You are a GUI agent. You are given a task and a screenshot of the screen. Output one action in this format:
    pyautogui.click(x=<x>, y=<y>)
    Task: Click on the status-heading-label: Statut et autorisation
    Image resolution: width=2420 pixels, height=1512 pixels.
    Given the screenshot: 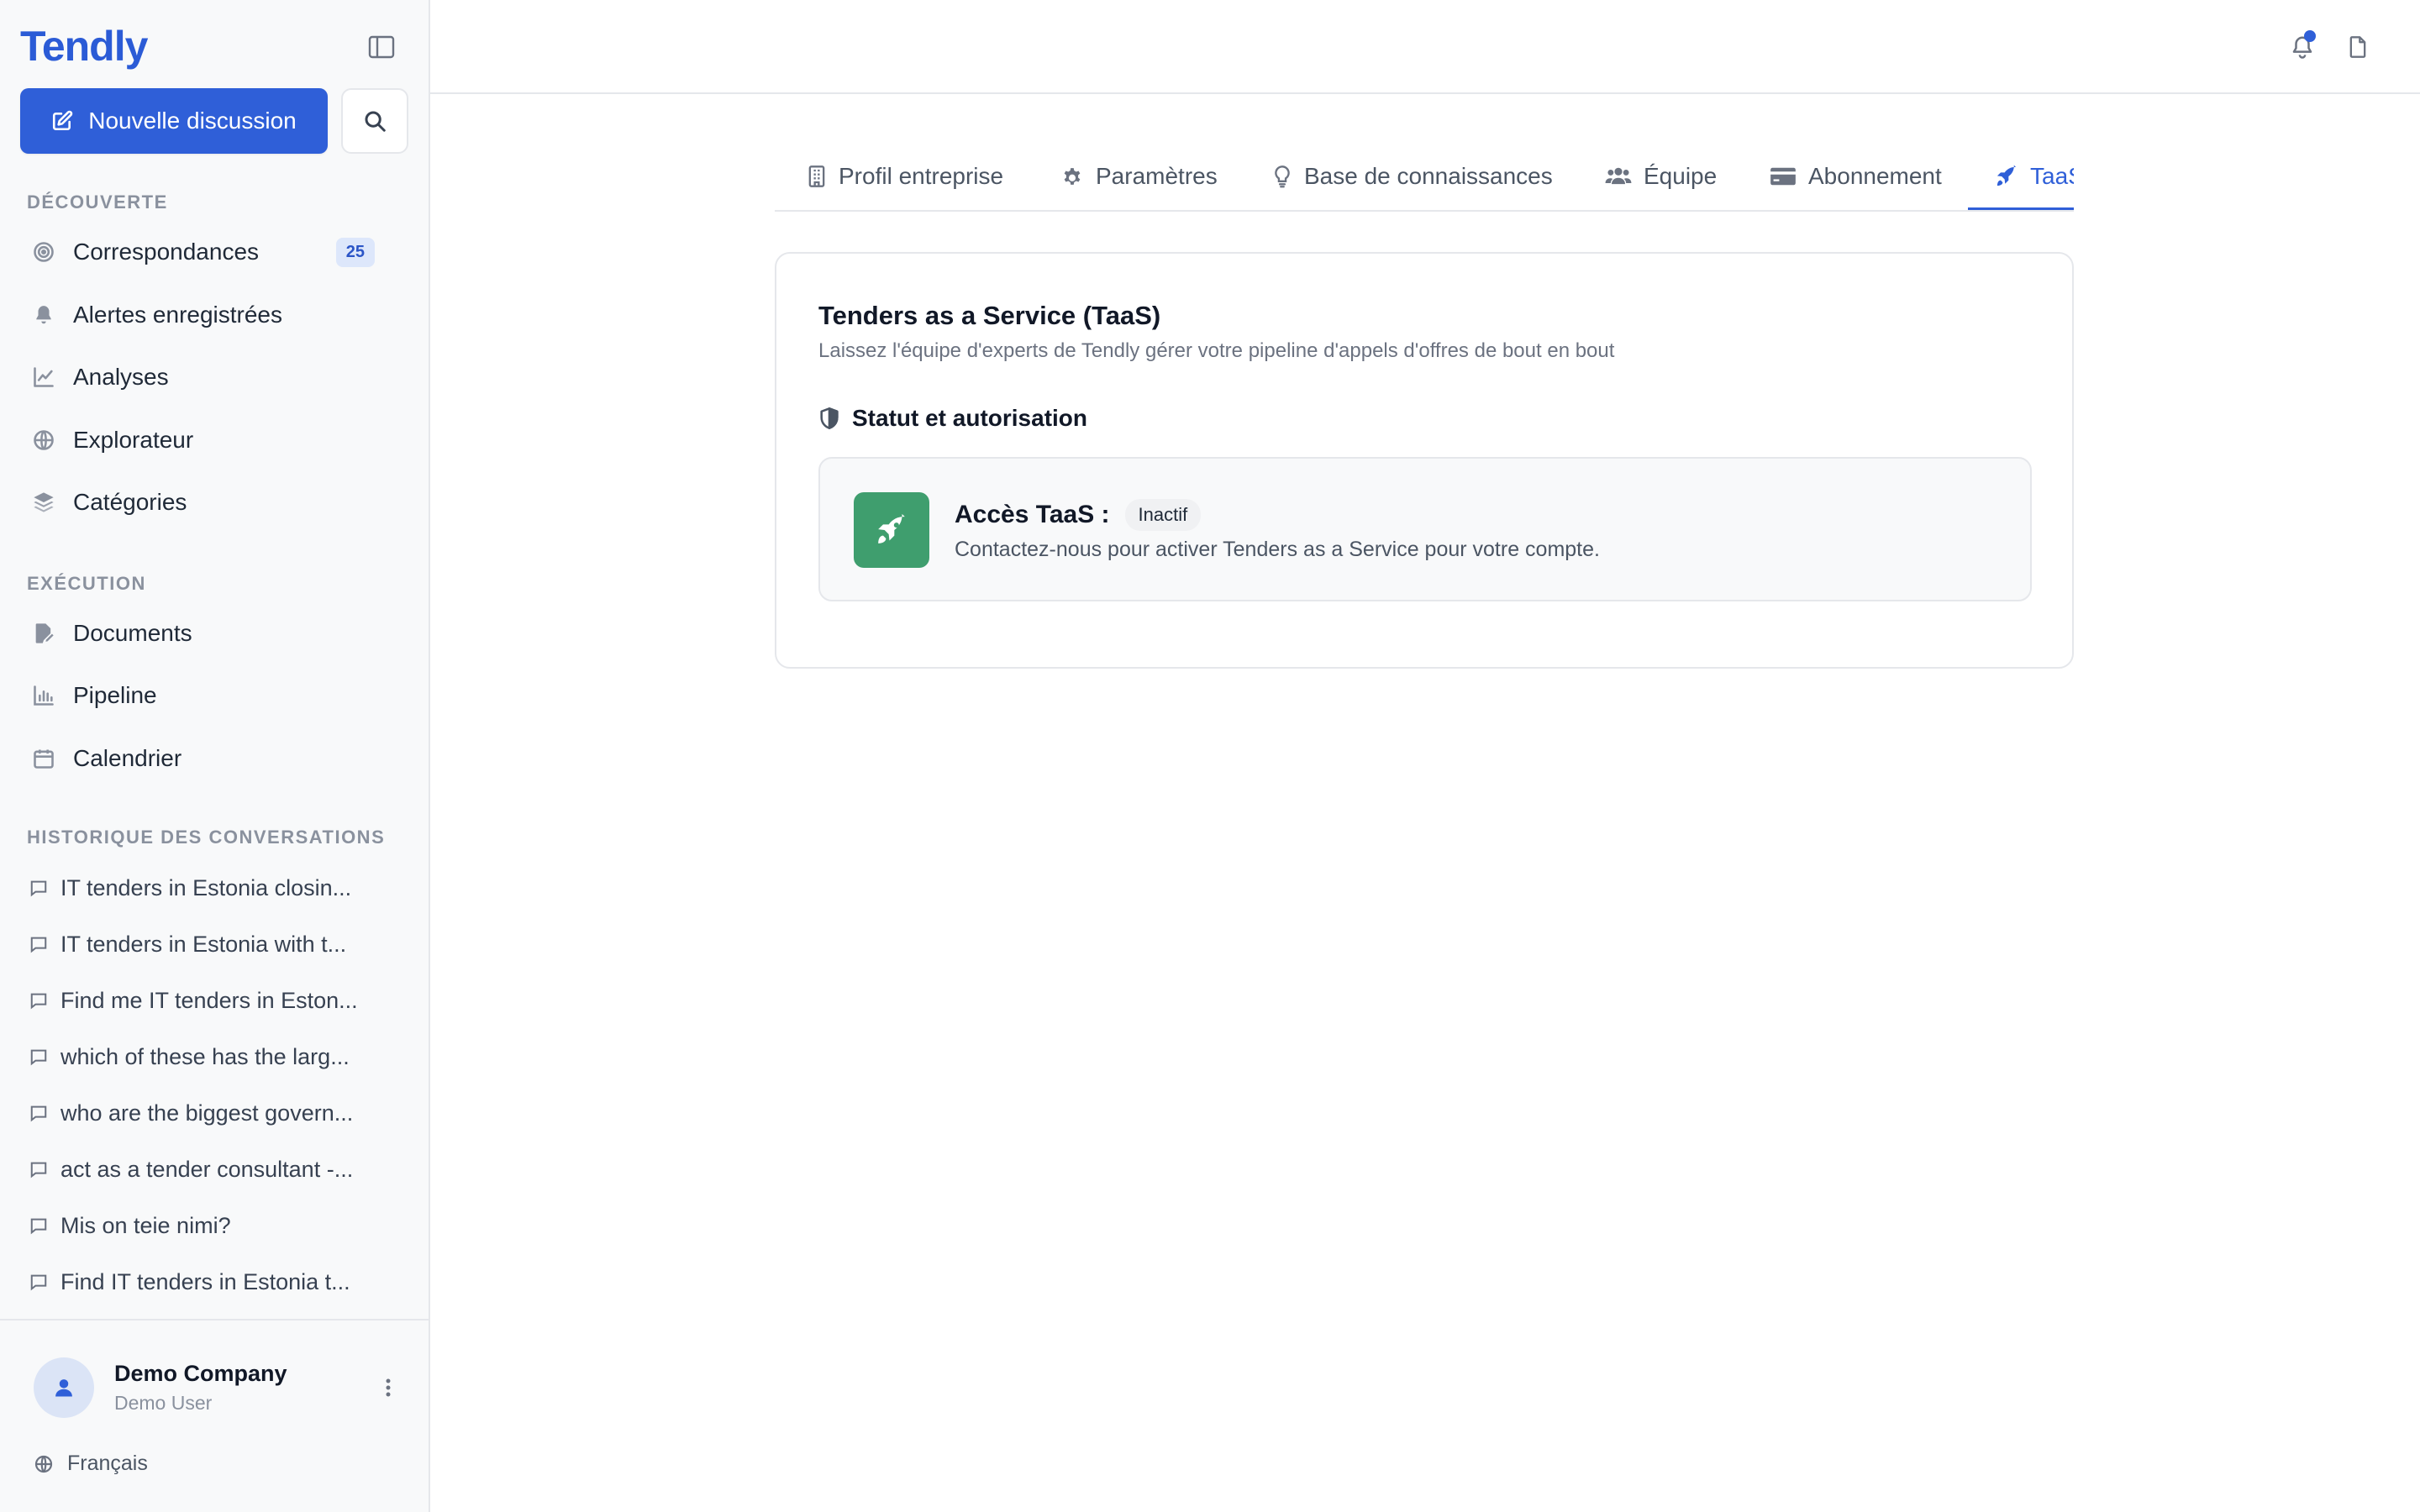 What is the action you would take?
    pyautogui.click(x=970, y=418)
    